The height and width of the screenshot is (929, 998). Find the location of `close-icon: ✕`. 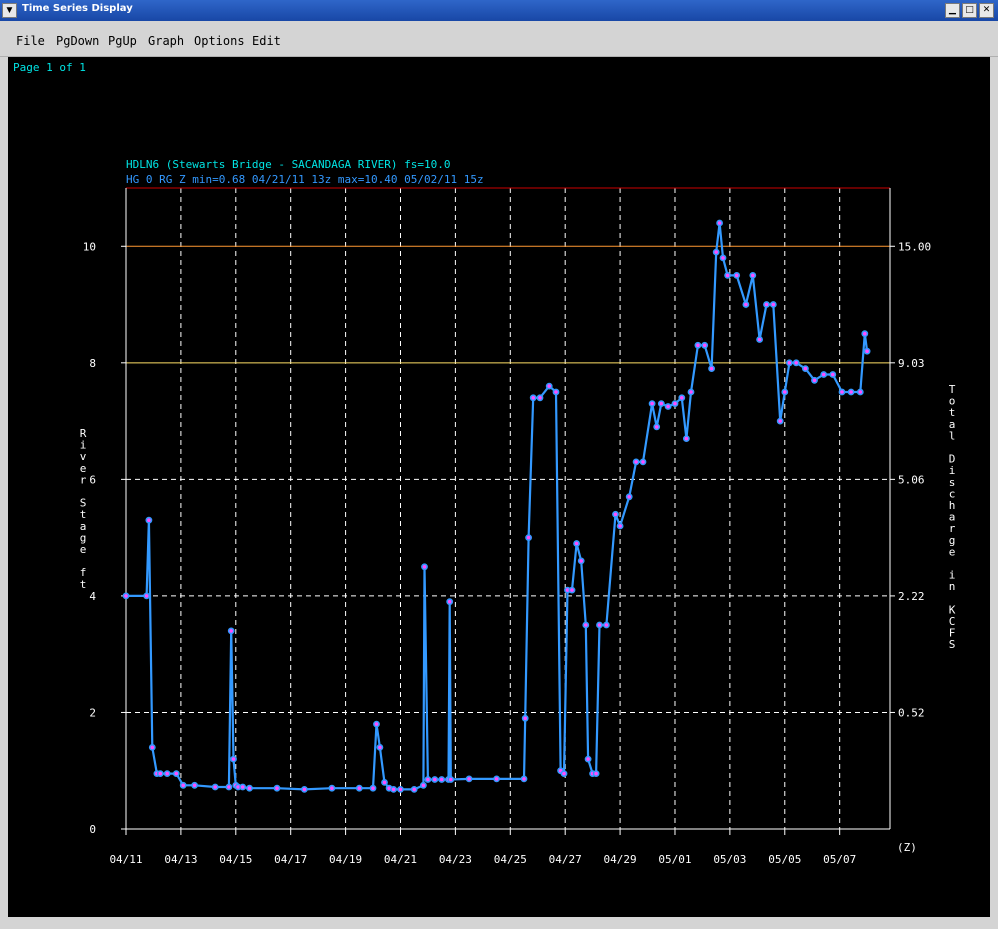

close-icon: ✕ is located at coordinates (986, 10).